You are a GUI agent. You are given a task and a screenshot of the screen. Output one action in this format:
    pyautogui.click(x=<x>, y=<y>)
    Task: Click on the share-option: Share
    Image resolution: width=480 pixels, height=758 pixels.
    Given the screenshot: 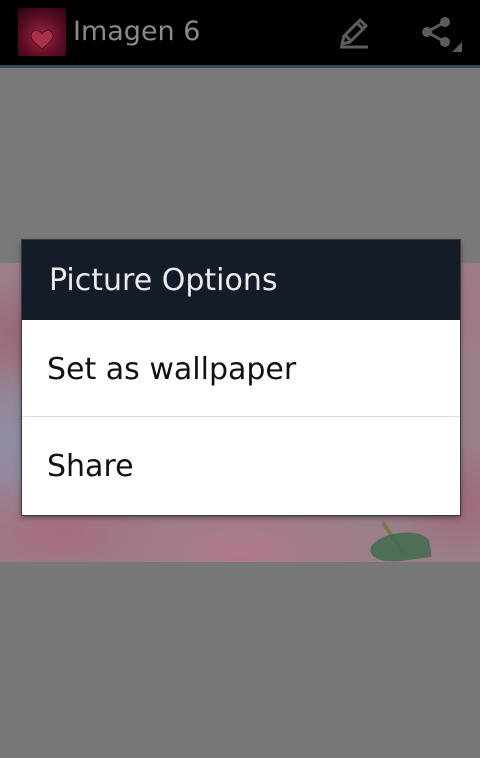 What is the action you would take?
    pyautogui.click(x=241, y=466)
    